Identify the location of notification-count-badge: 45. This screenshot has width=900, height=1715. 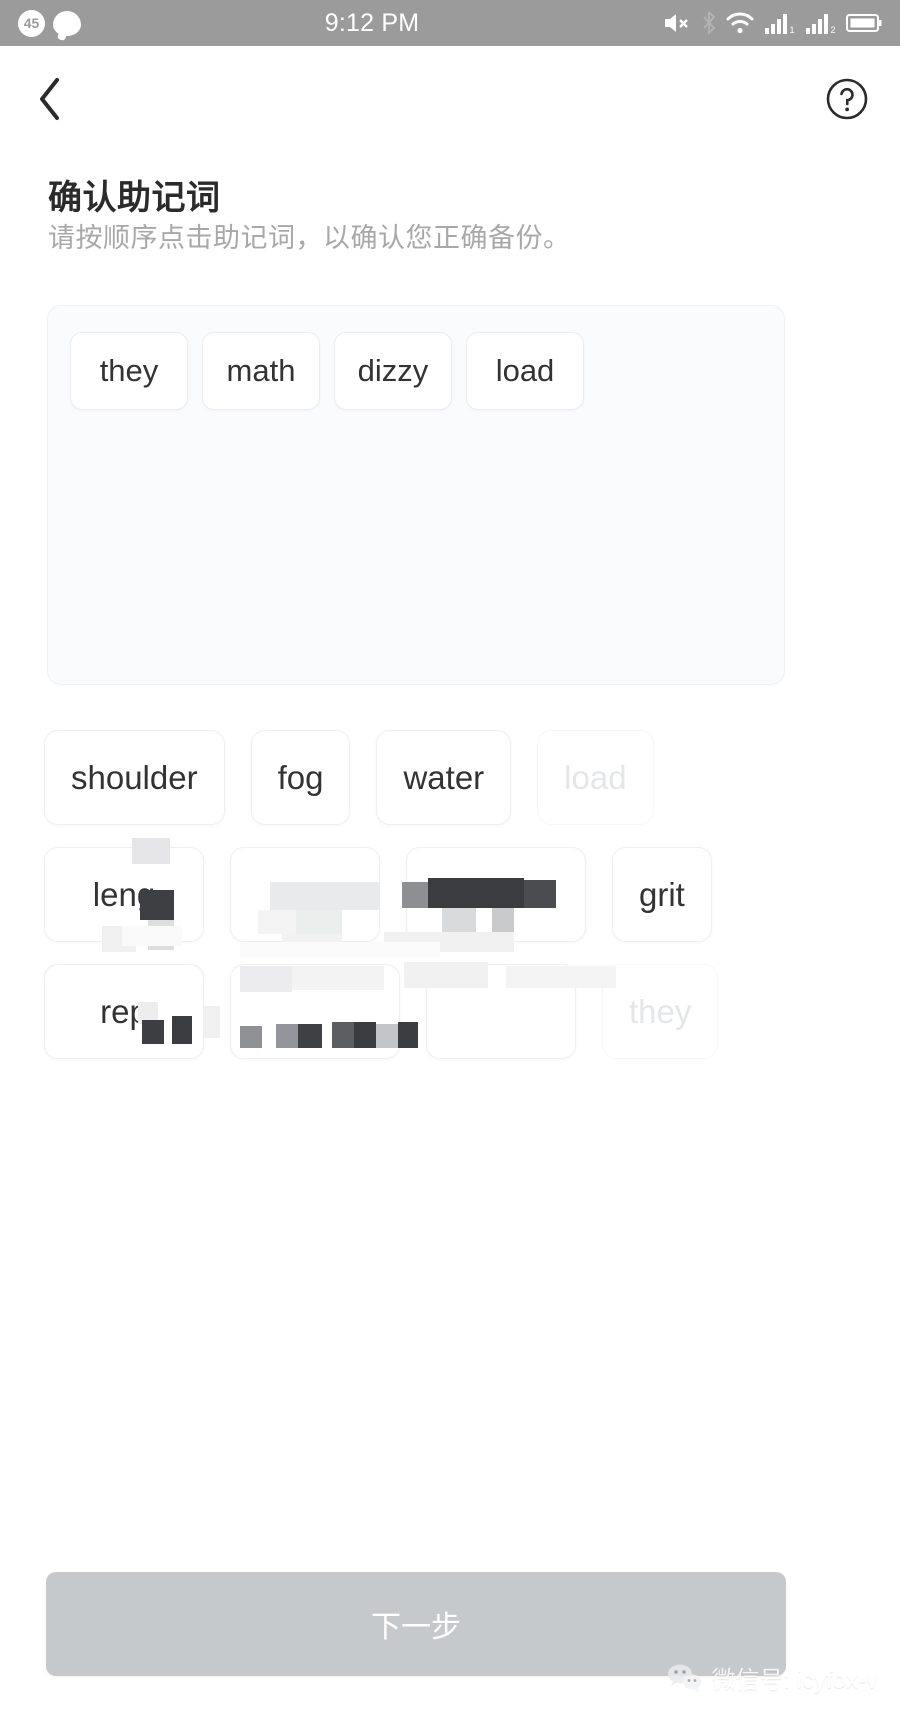
(31, 23).